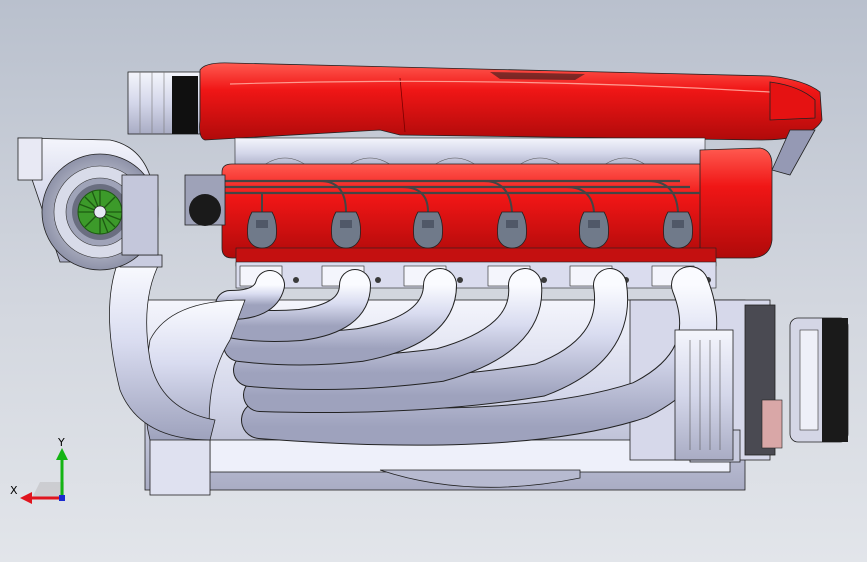 Image resolution: width=867 pixels, height=562 pixels. What do you see at coordinates (62, 498) in the screenshot?
I see `z-axis-marker` at bounding box center [62, 498].